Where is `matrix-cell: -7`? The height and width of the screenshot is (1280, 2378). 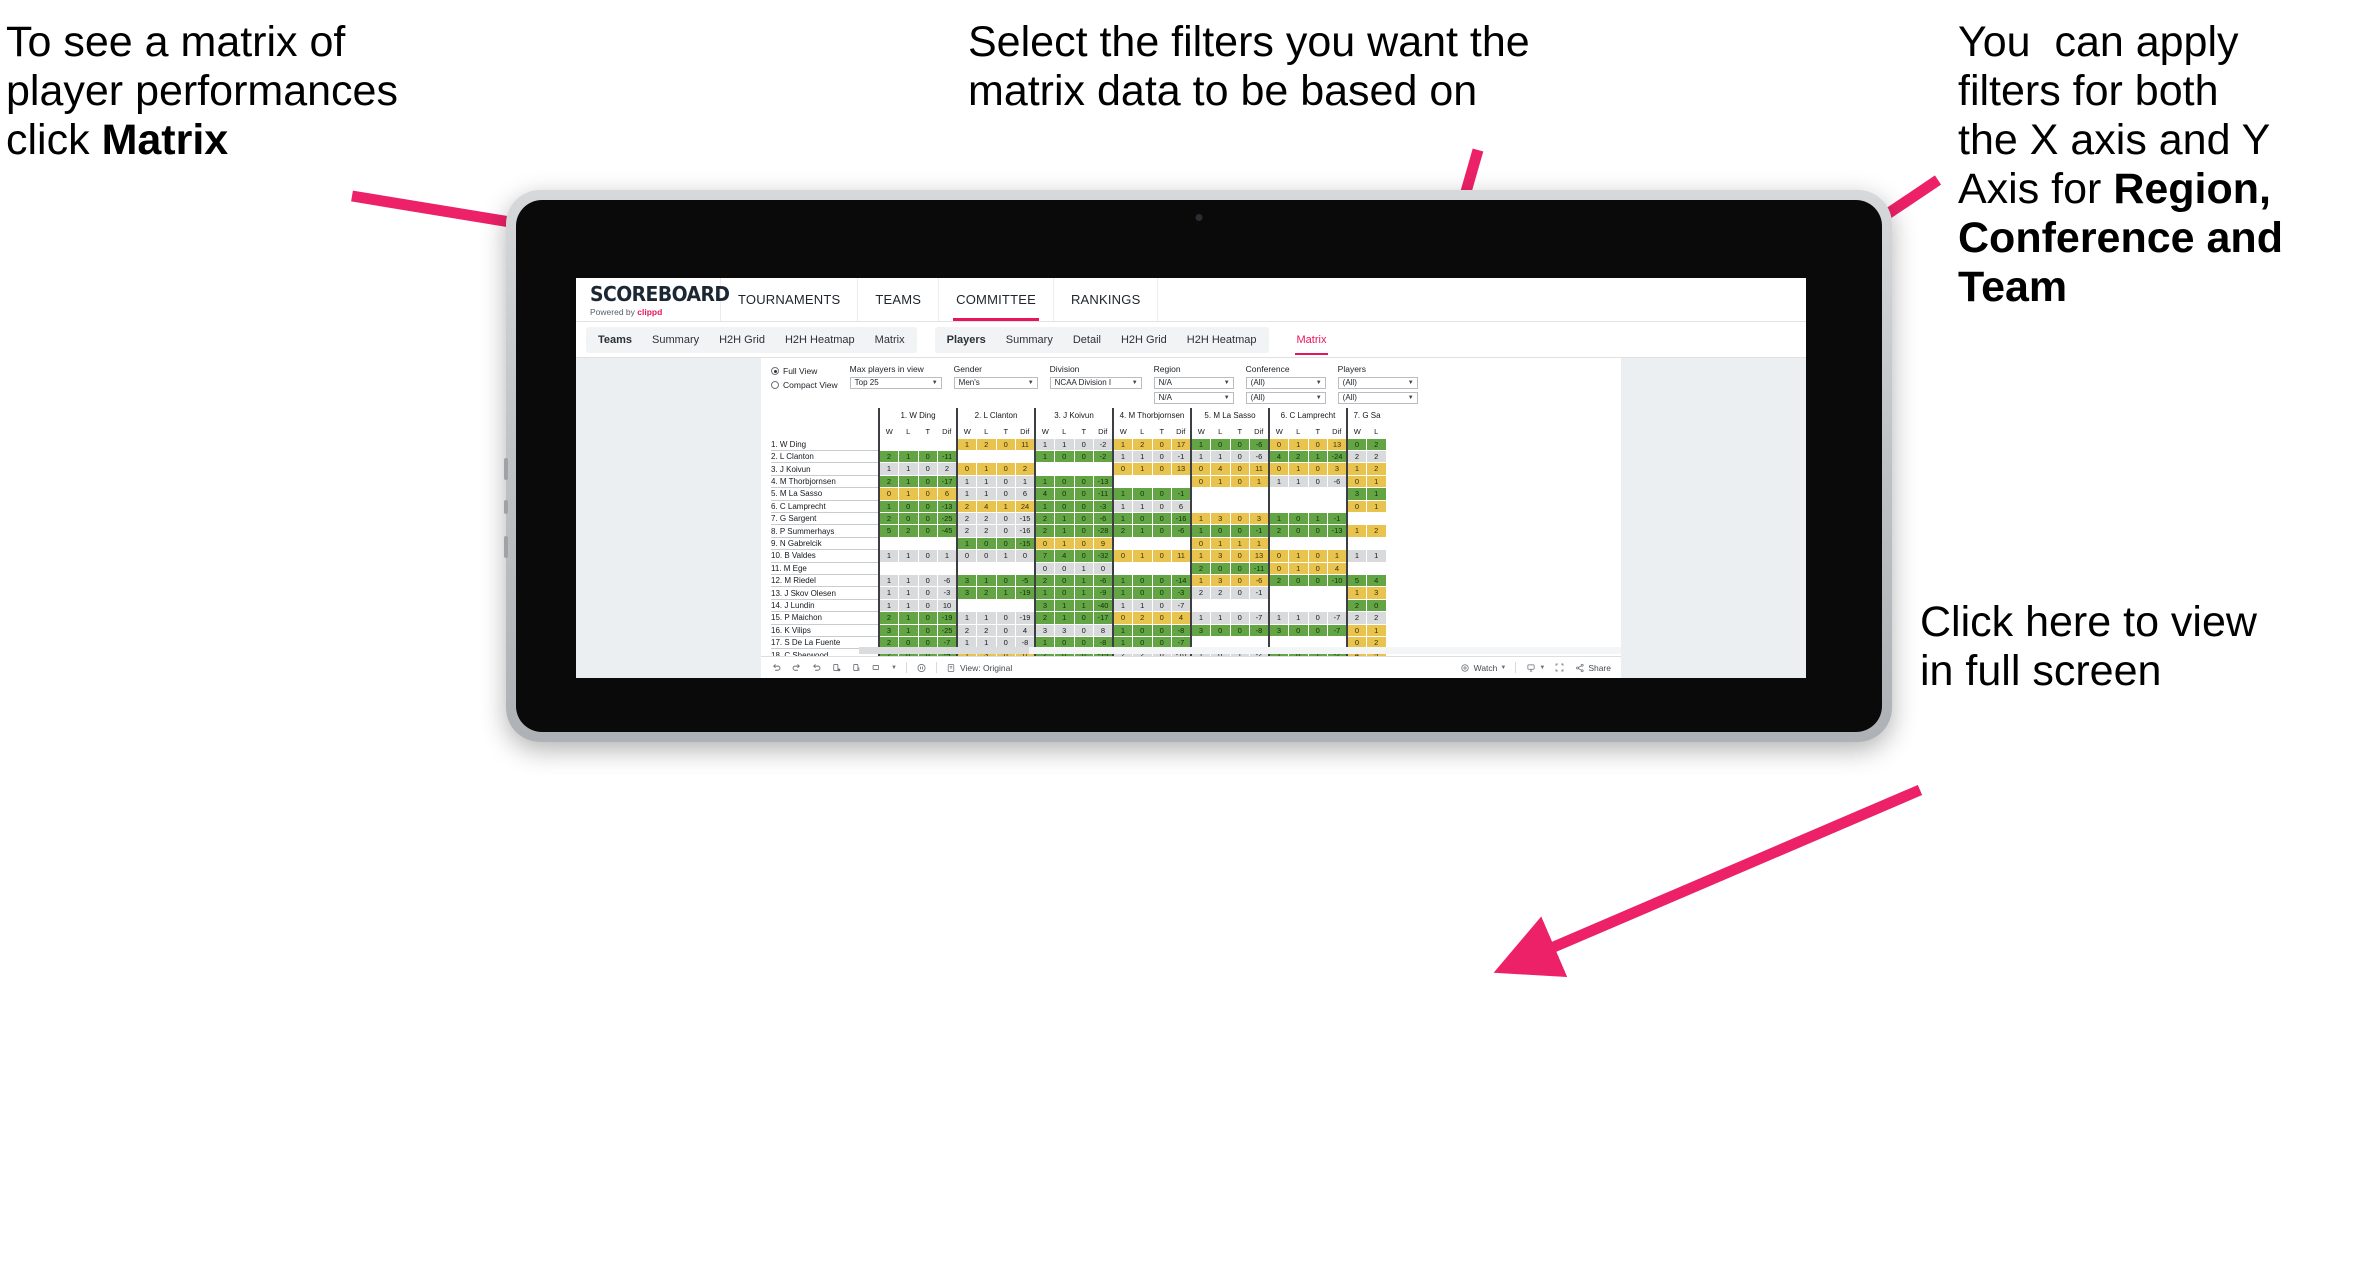
matrix-cell: -7 is located at coordinates (1259, 618).